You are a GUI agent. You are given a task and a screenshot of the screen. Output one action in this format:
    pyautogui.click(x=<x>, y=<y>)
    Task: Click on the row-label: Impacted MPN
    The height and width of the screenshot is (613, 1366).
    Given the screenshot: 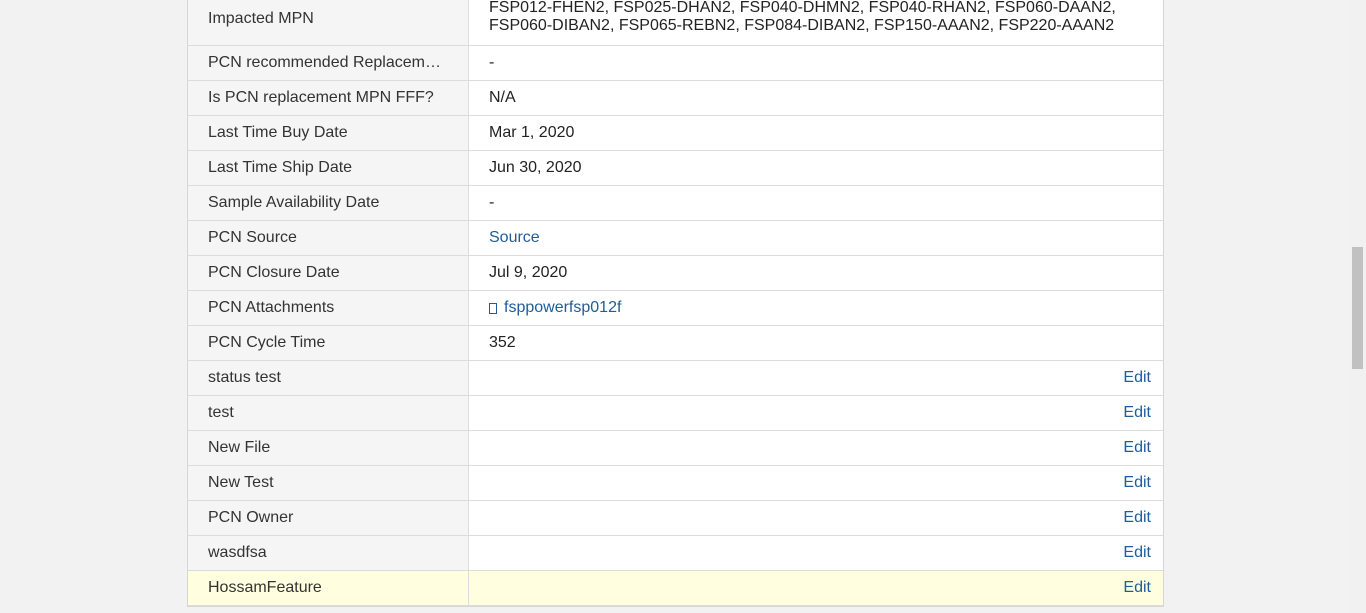 What is the action you would take?
    pyautogui.click(x=328, y=22)
    